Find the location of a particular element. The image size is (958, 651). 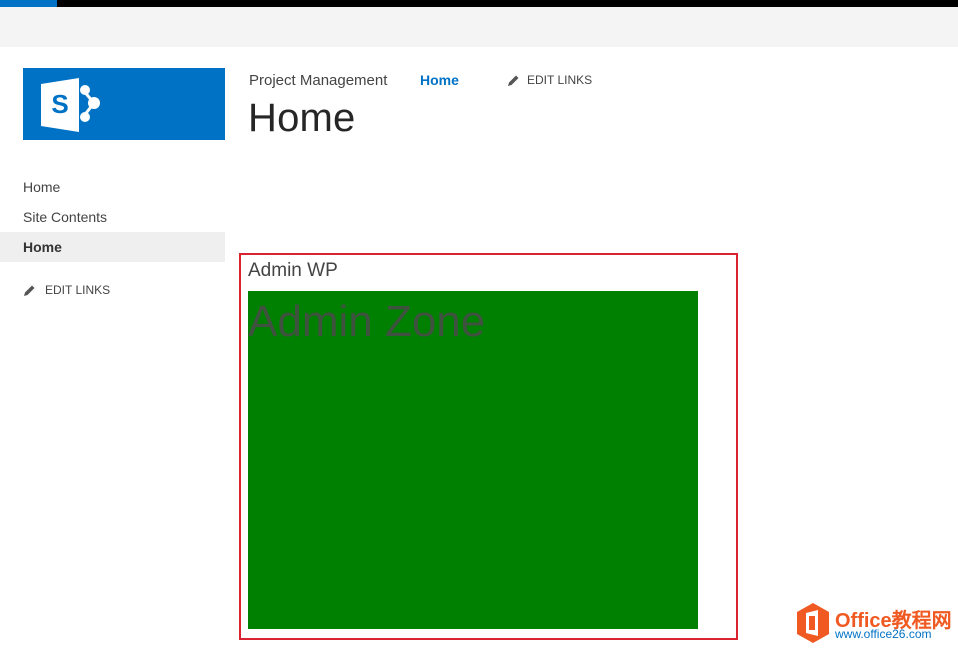

page-title: Home is located at coordinates (302, 118).